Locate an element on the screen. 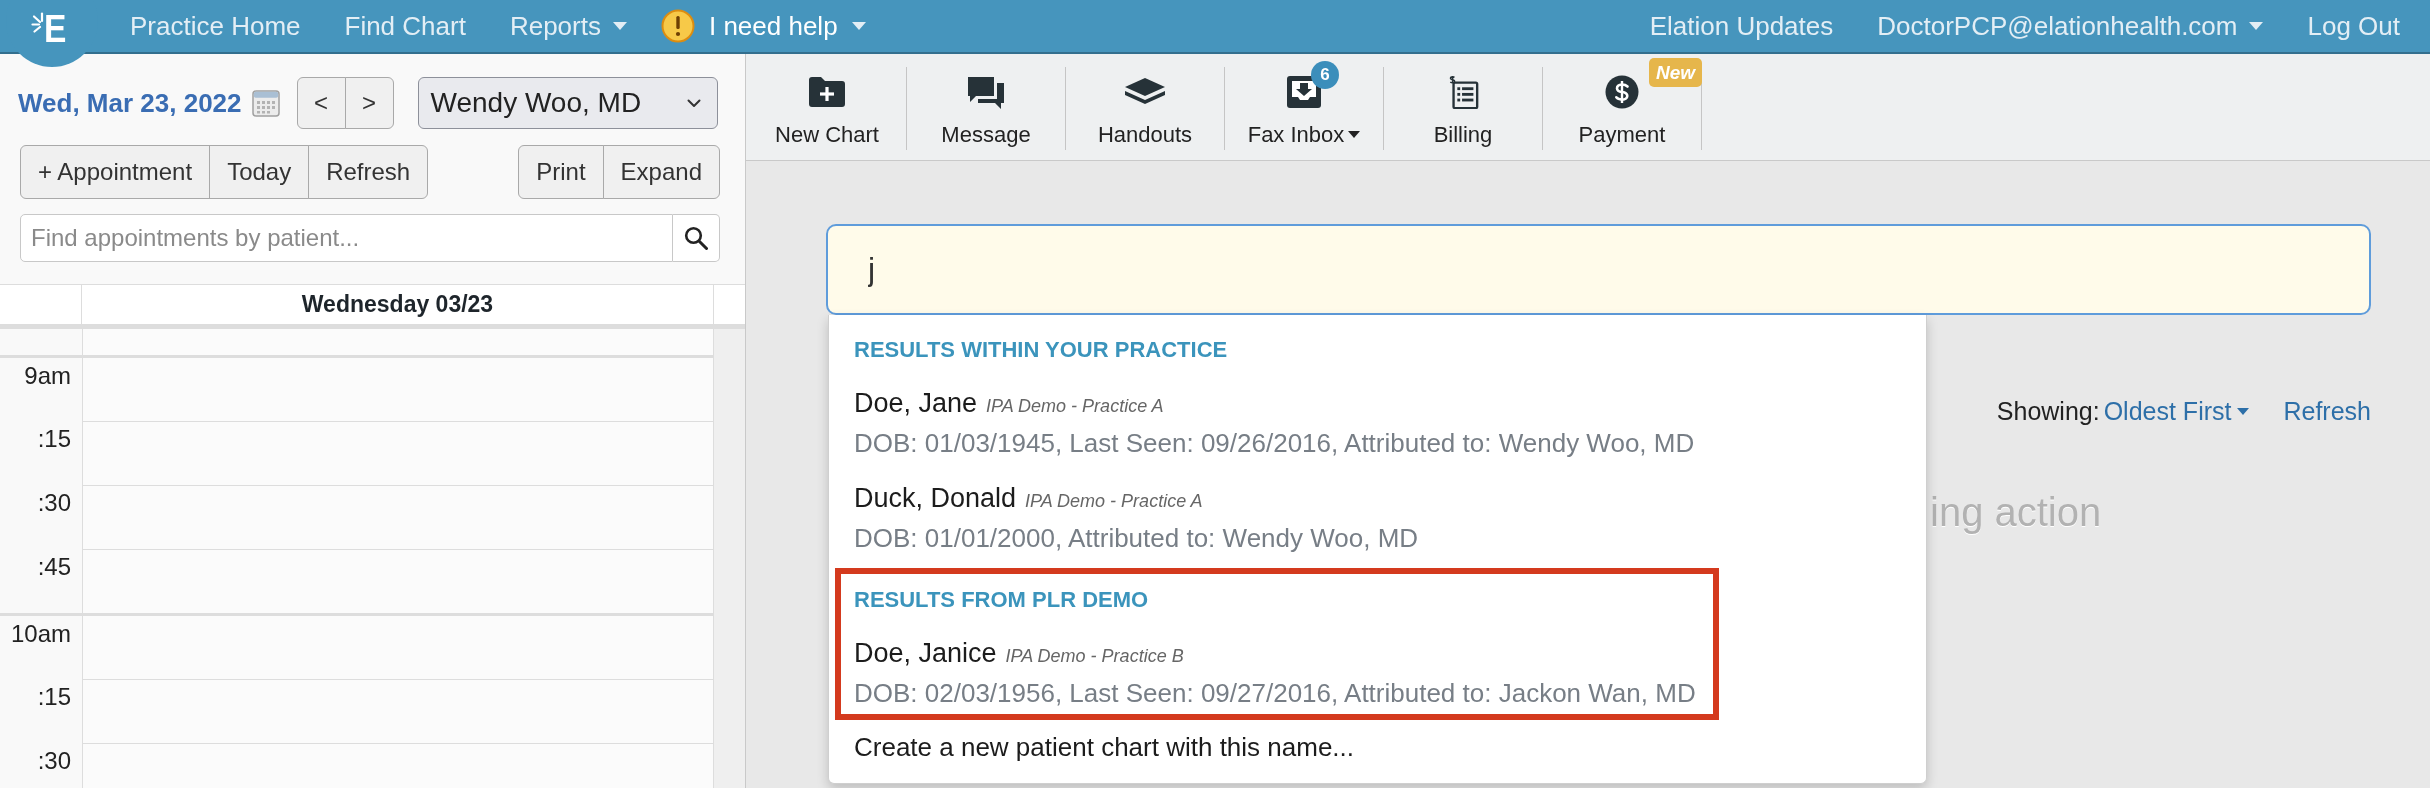  chat-bubbles-icon is located at coordinates (986, 92).